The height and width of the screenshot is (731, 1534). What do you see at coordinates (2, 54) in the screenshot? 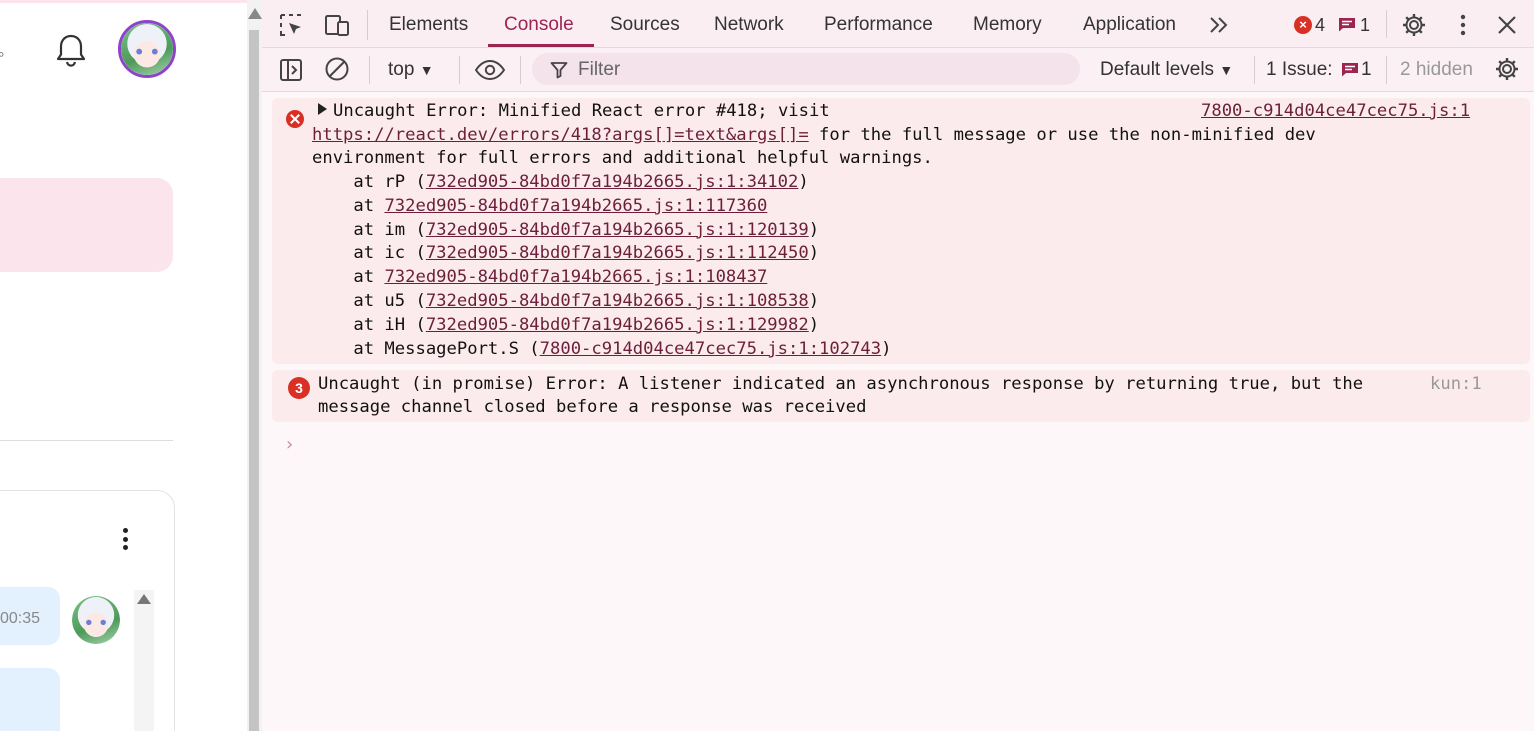
I see `partial-icon: ◦` at bounding box center [2, 54].